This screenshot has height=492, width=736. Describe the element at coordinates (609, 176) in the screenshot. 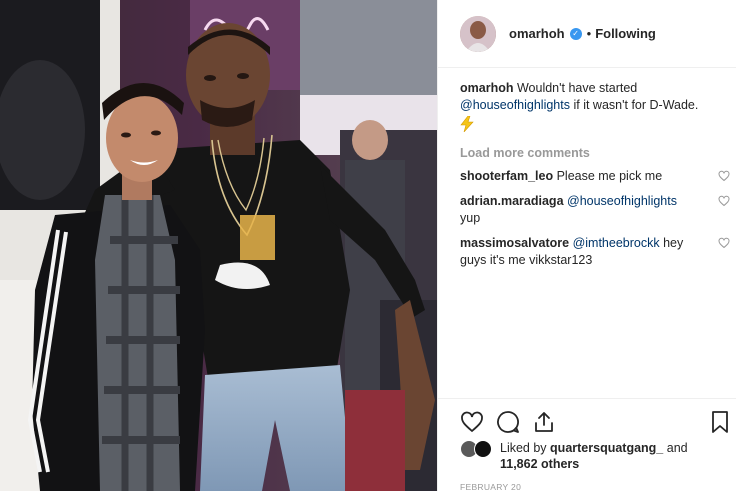

I see `comment-text: Please me pick me` at that location.